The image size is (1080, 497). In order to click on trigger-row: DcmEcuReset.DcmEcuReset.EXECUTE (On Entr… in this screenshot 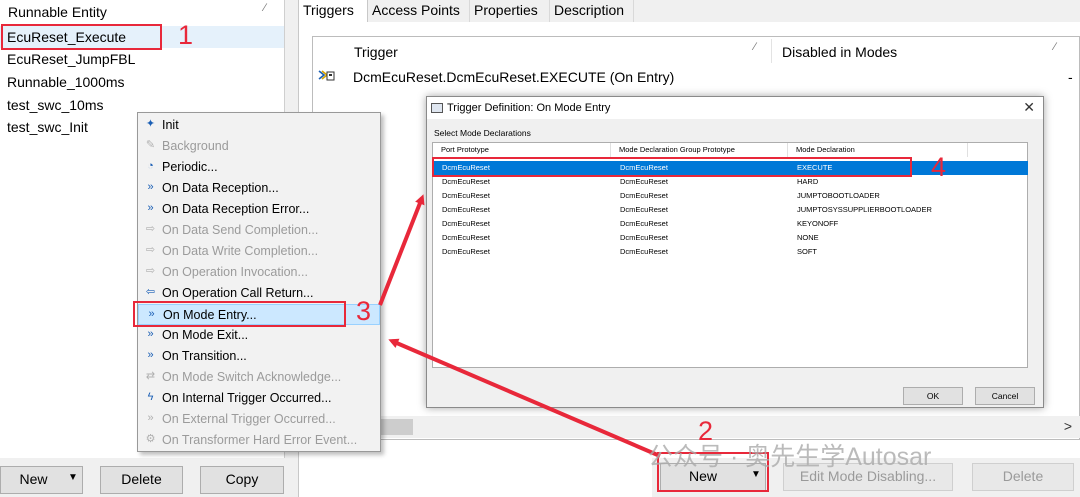, I will do `click(693, 77)`.